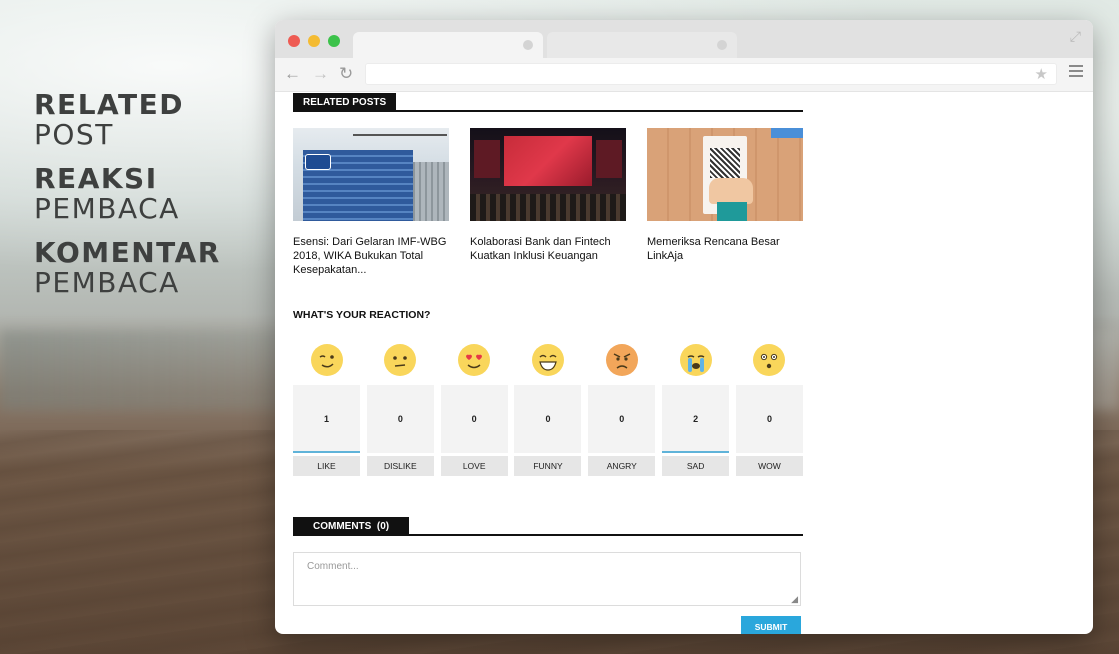  I want to click on side-label-light: POST, so click(74, 134).